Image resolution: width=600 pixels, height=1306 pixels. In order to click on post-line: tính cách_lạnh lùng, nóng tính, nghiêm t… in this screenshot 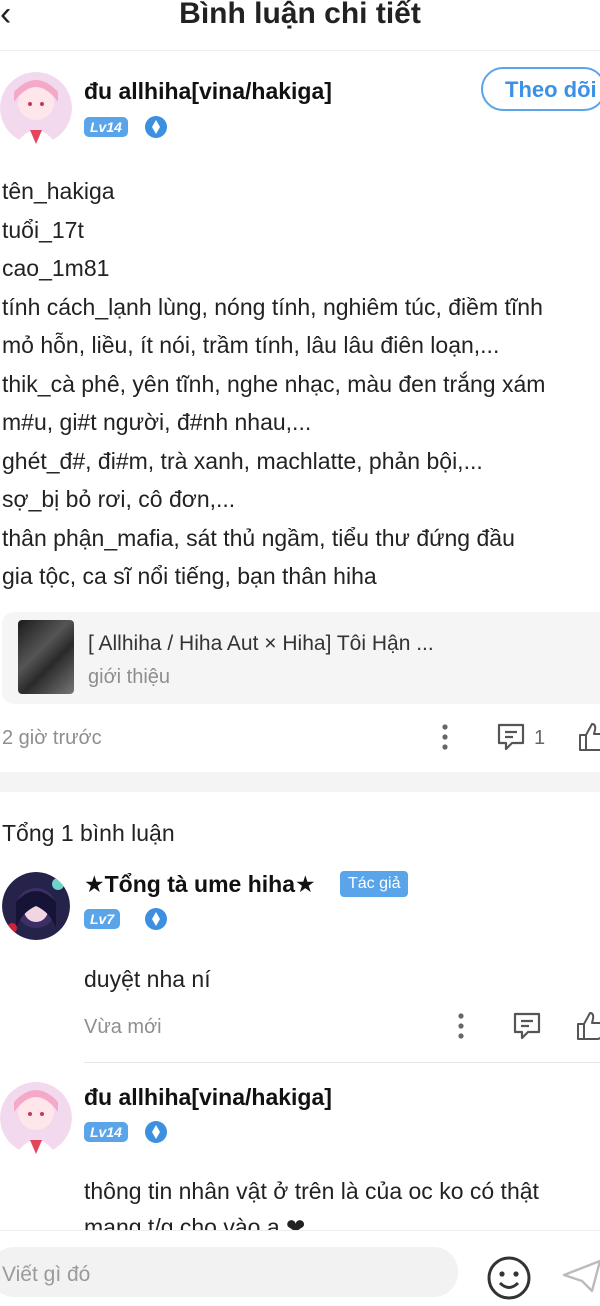, I will do `click(272, 306)`.